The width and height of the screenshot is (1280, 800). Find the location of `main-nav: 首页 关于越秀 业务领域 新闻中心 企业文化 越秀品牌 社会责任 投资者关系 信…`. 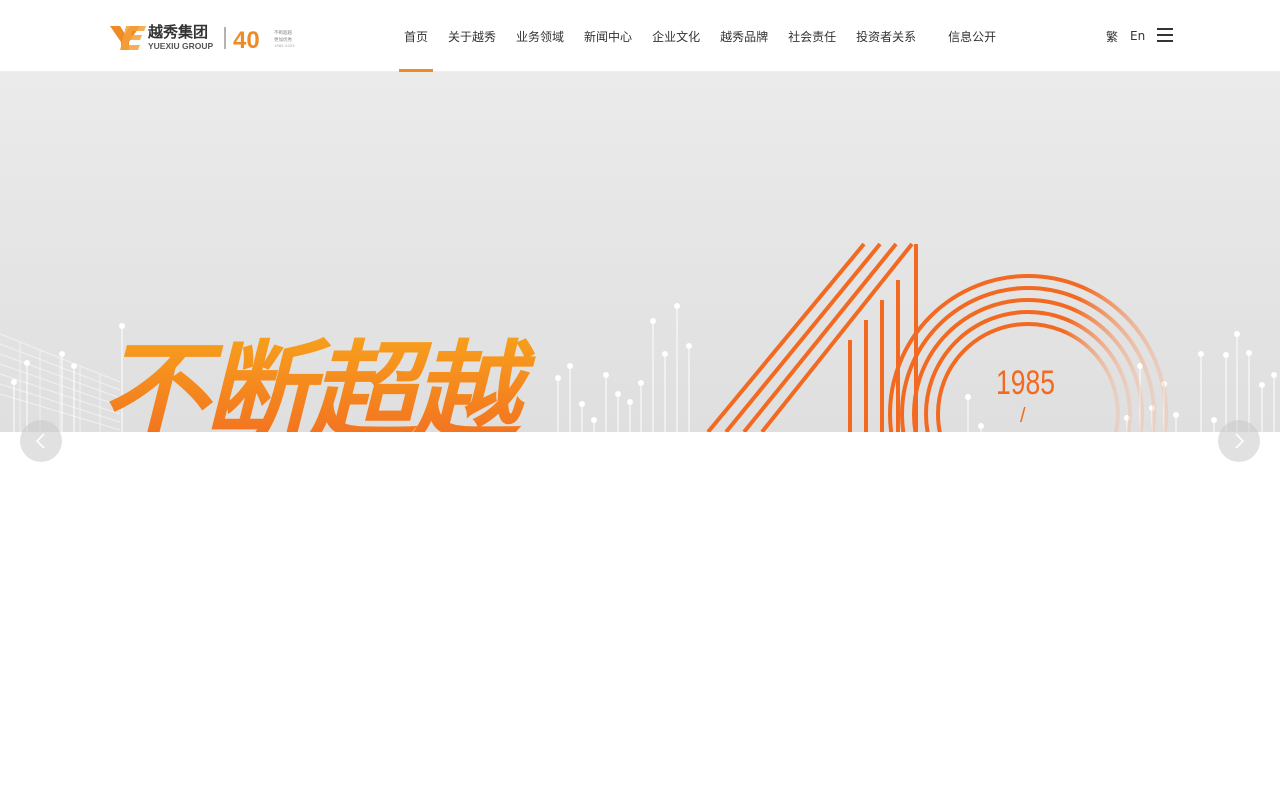

main-nav: 首页 关于越秀 业务领域 新闻中心 企业文化 越秀品牌 社会责任 投资者关系 信… is located at coordinates (700, 36).